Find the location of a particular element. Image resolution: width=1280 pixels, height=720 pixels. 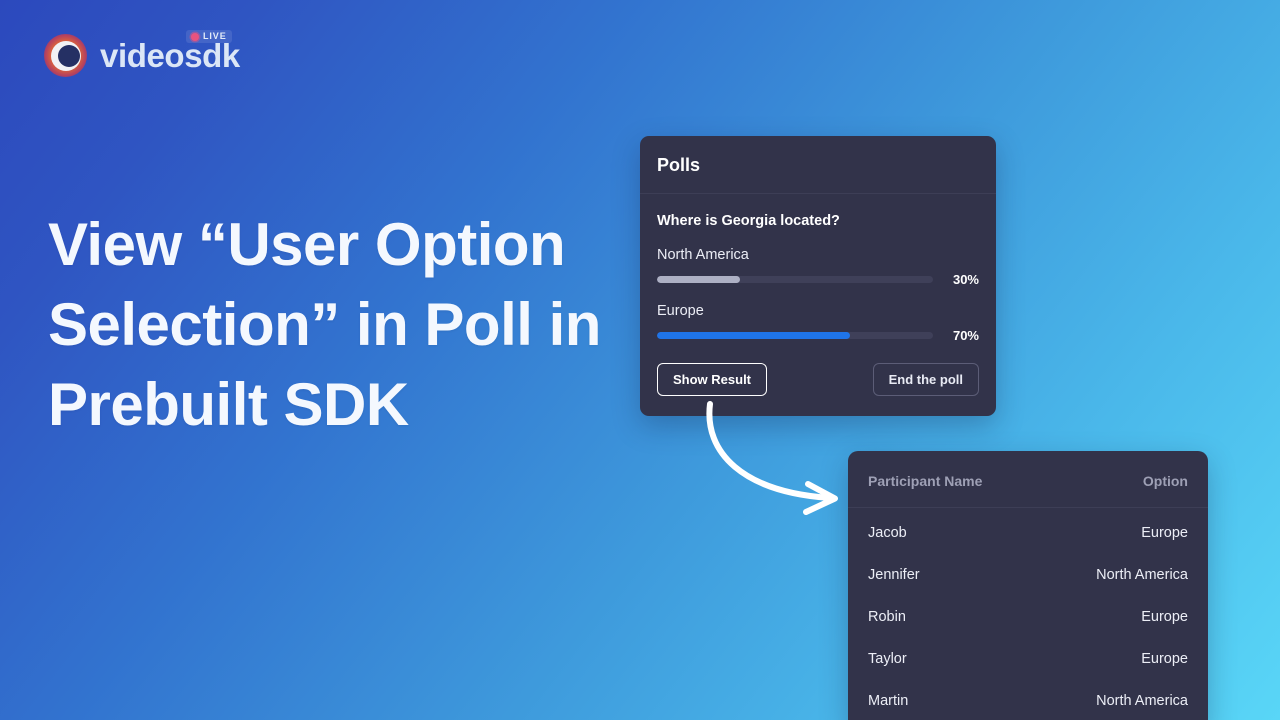

table-row: Taylor Europe is located at coordinates (1028, 659).